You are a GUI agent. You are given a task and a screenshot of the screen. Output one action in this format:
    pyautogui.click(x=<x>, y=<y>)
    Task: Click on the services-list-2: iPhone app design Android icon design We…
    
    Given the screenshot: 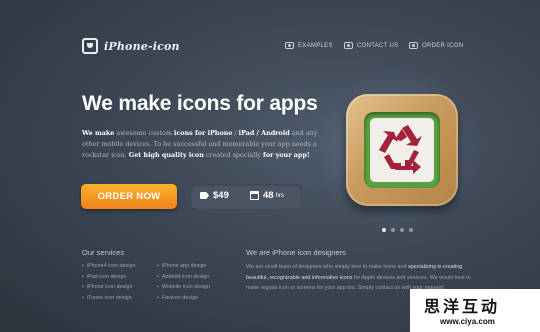 What is the action you would take?
    pyautogui.click(x=183, y=282)
    